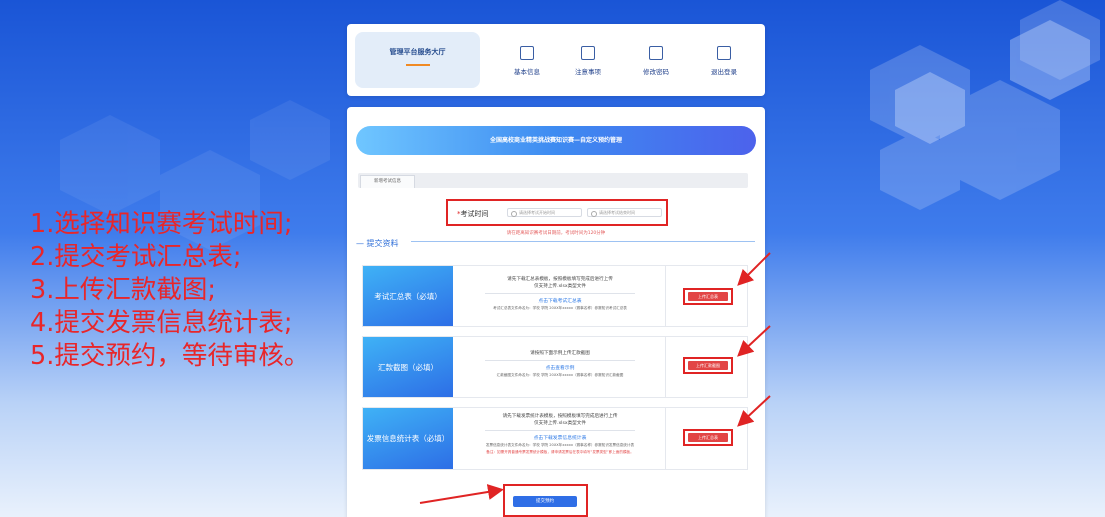 The image size is (1105, 517). Describe the element at coordinates (560, 375) in the screenshot. I see `file-naming-note: 汇款截图文件命名为：学校 学院 20XX年xxxxx（赛事名称）参赛知识汇款截图` at that location.